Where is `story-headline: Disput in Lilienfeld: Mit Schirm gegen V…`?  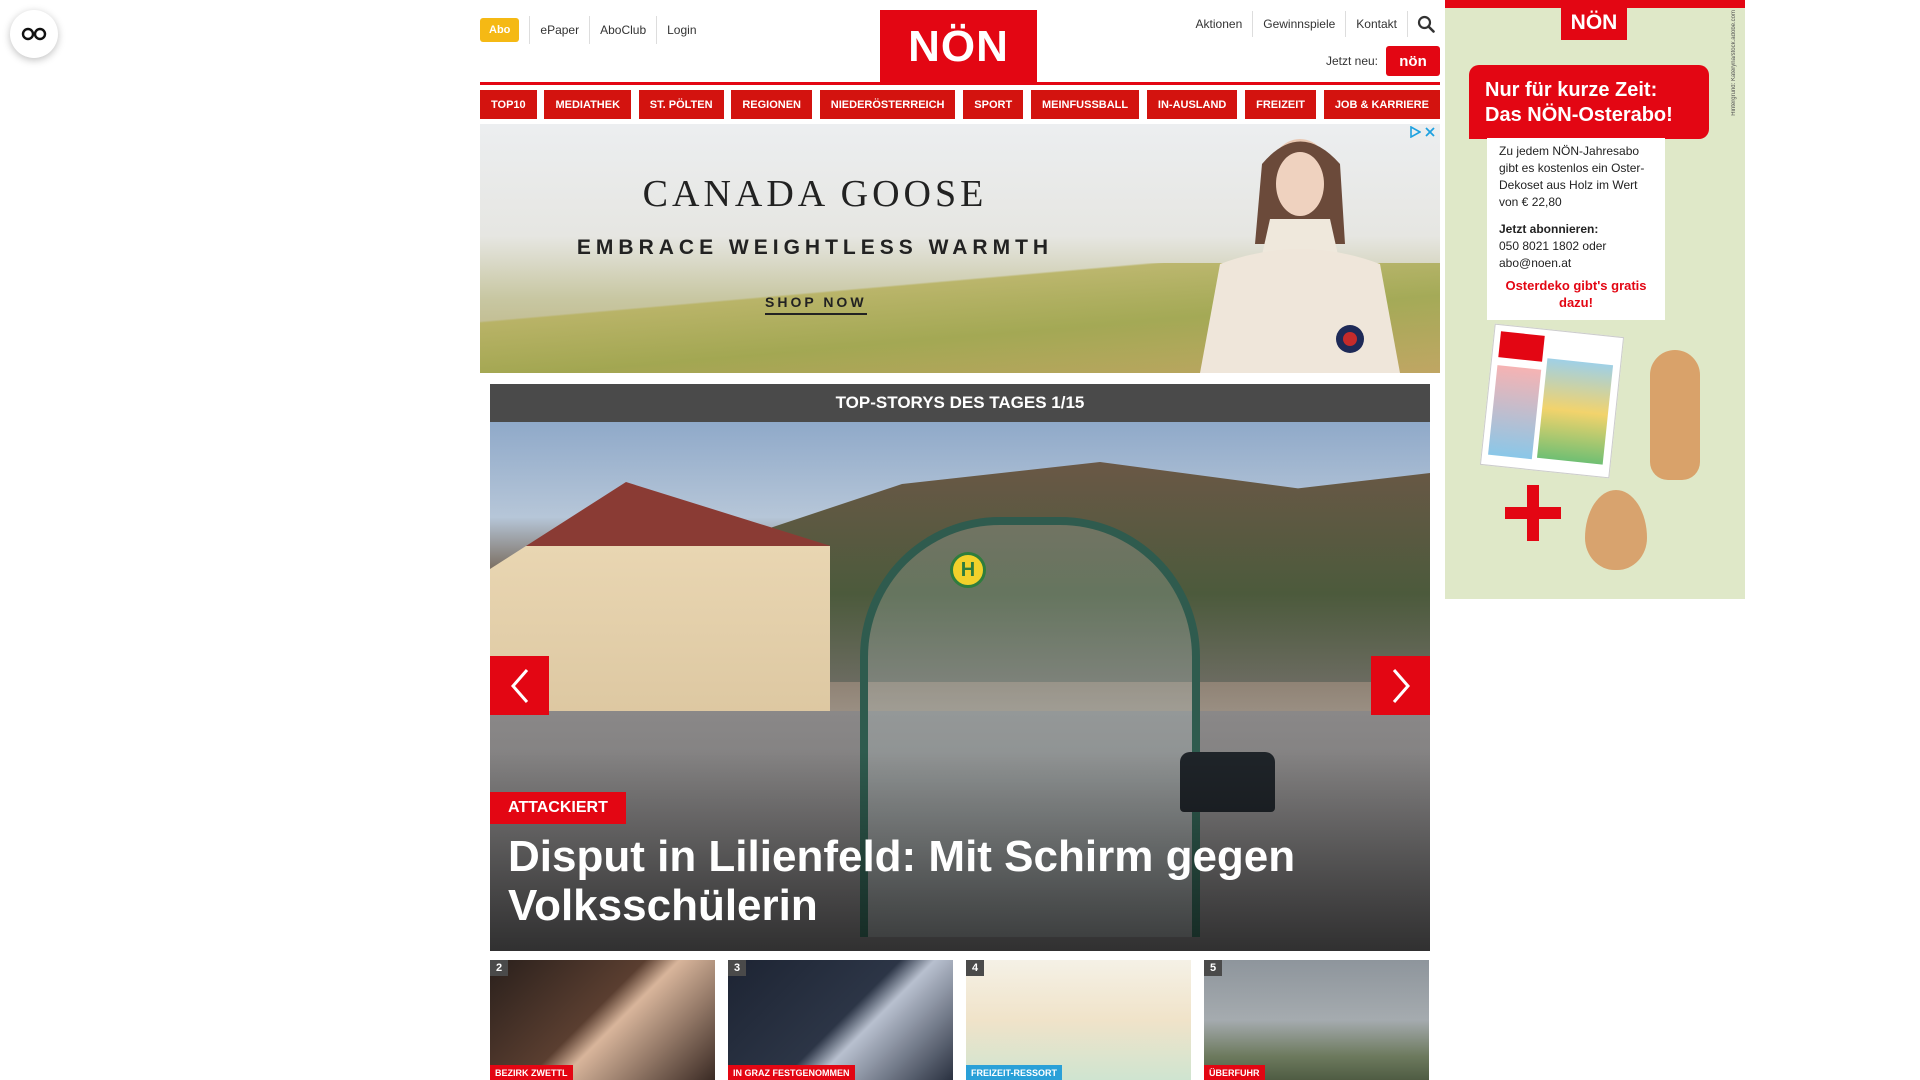 story-headline: Disput in Lilienfeld: Mit Schirm gegen V… is located at coordinates (948, 881).